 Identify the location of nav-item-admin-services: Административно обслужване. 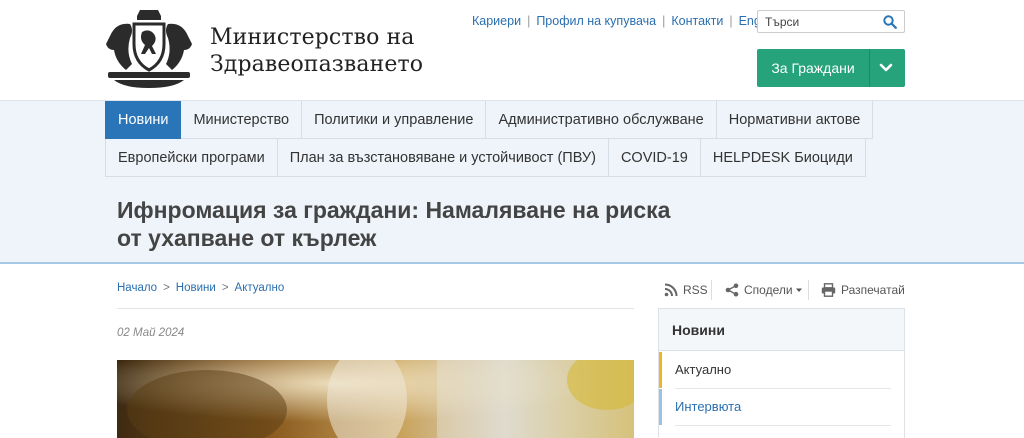
(601, 120).